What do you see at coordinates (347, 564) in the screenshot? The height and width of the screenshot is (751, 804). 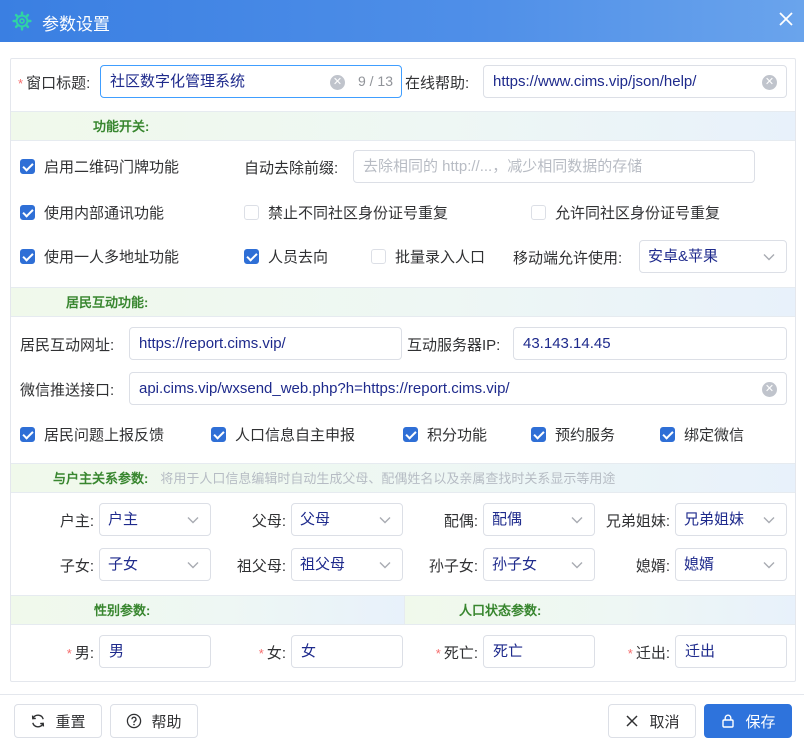 I see `relation-select-grandparents: 祖父母` at bounding box center [347, 564].